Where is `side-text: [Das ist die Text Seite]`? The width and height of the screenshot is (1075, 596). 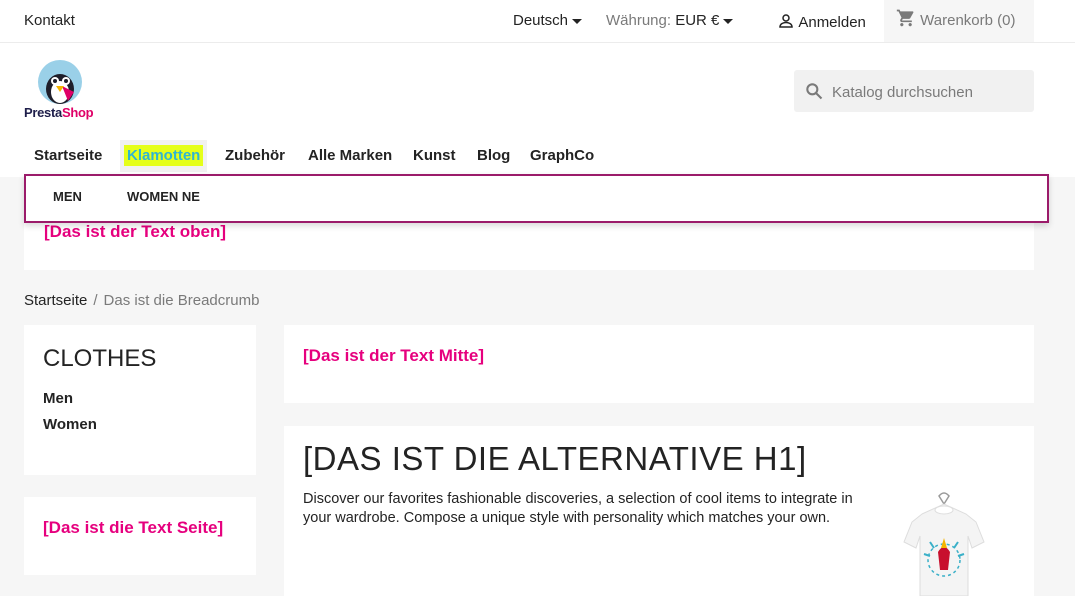
side-text: [Das ist die Text Seite] is located at coordinates (133, 527).